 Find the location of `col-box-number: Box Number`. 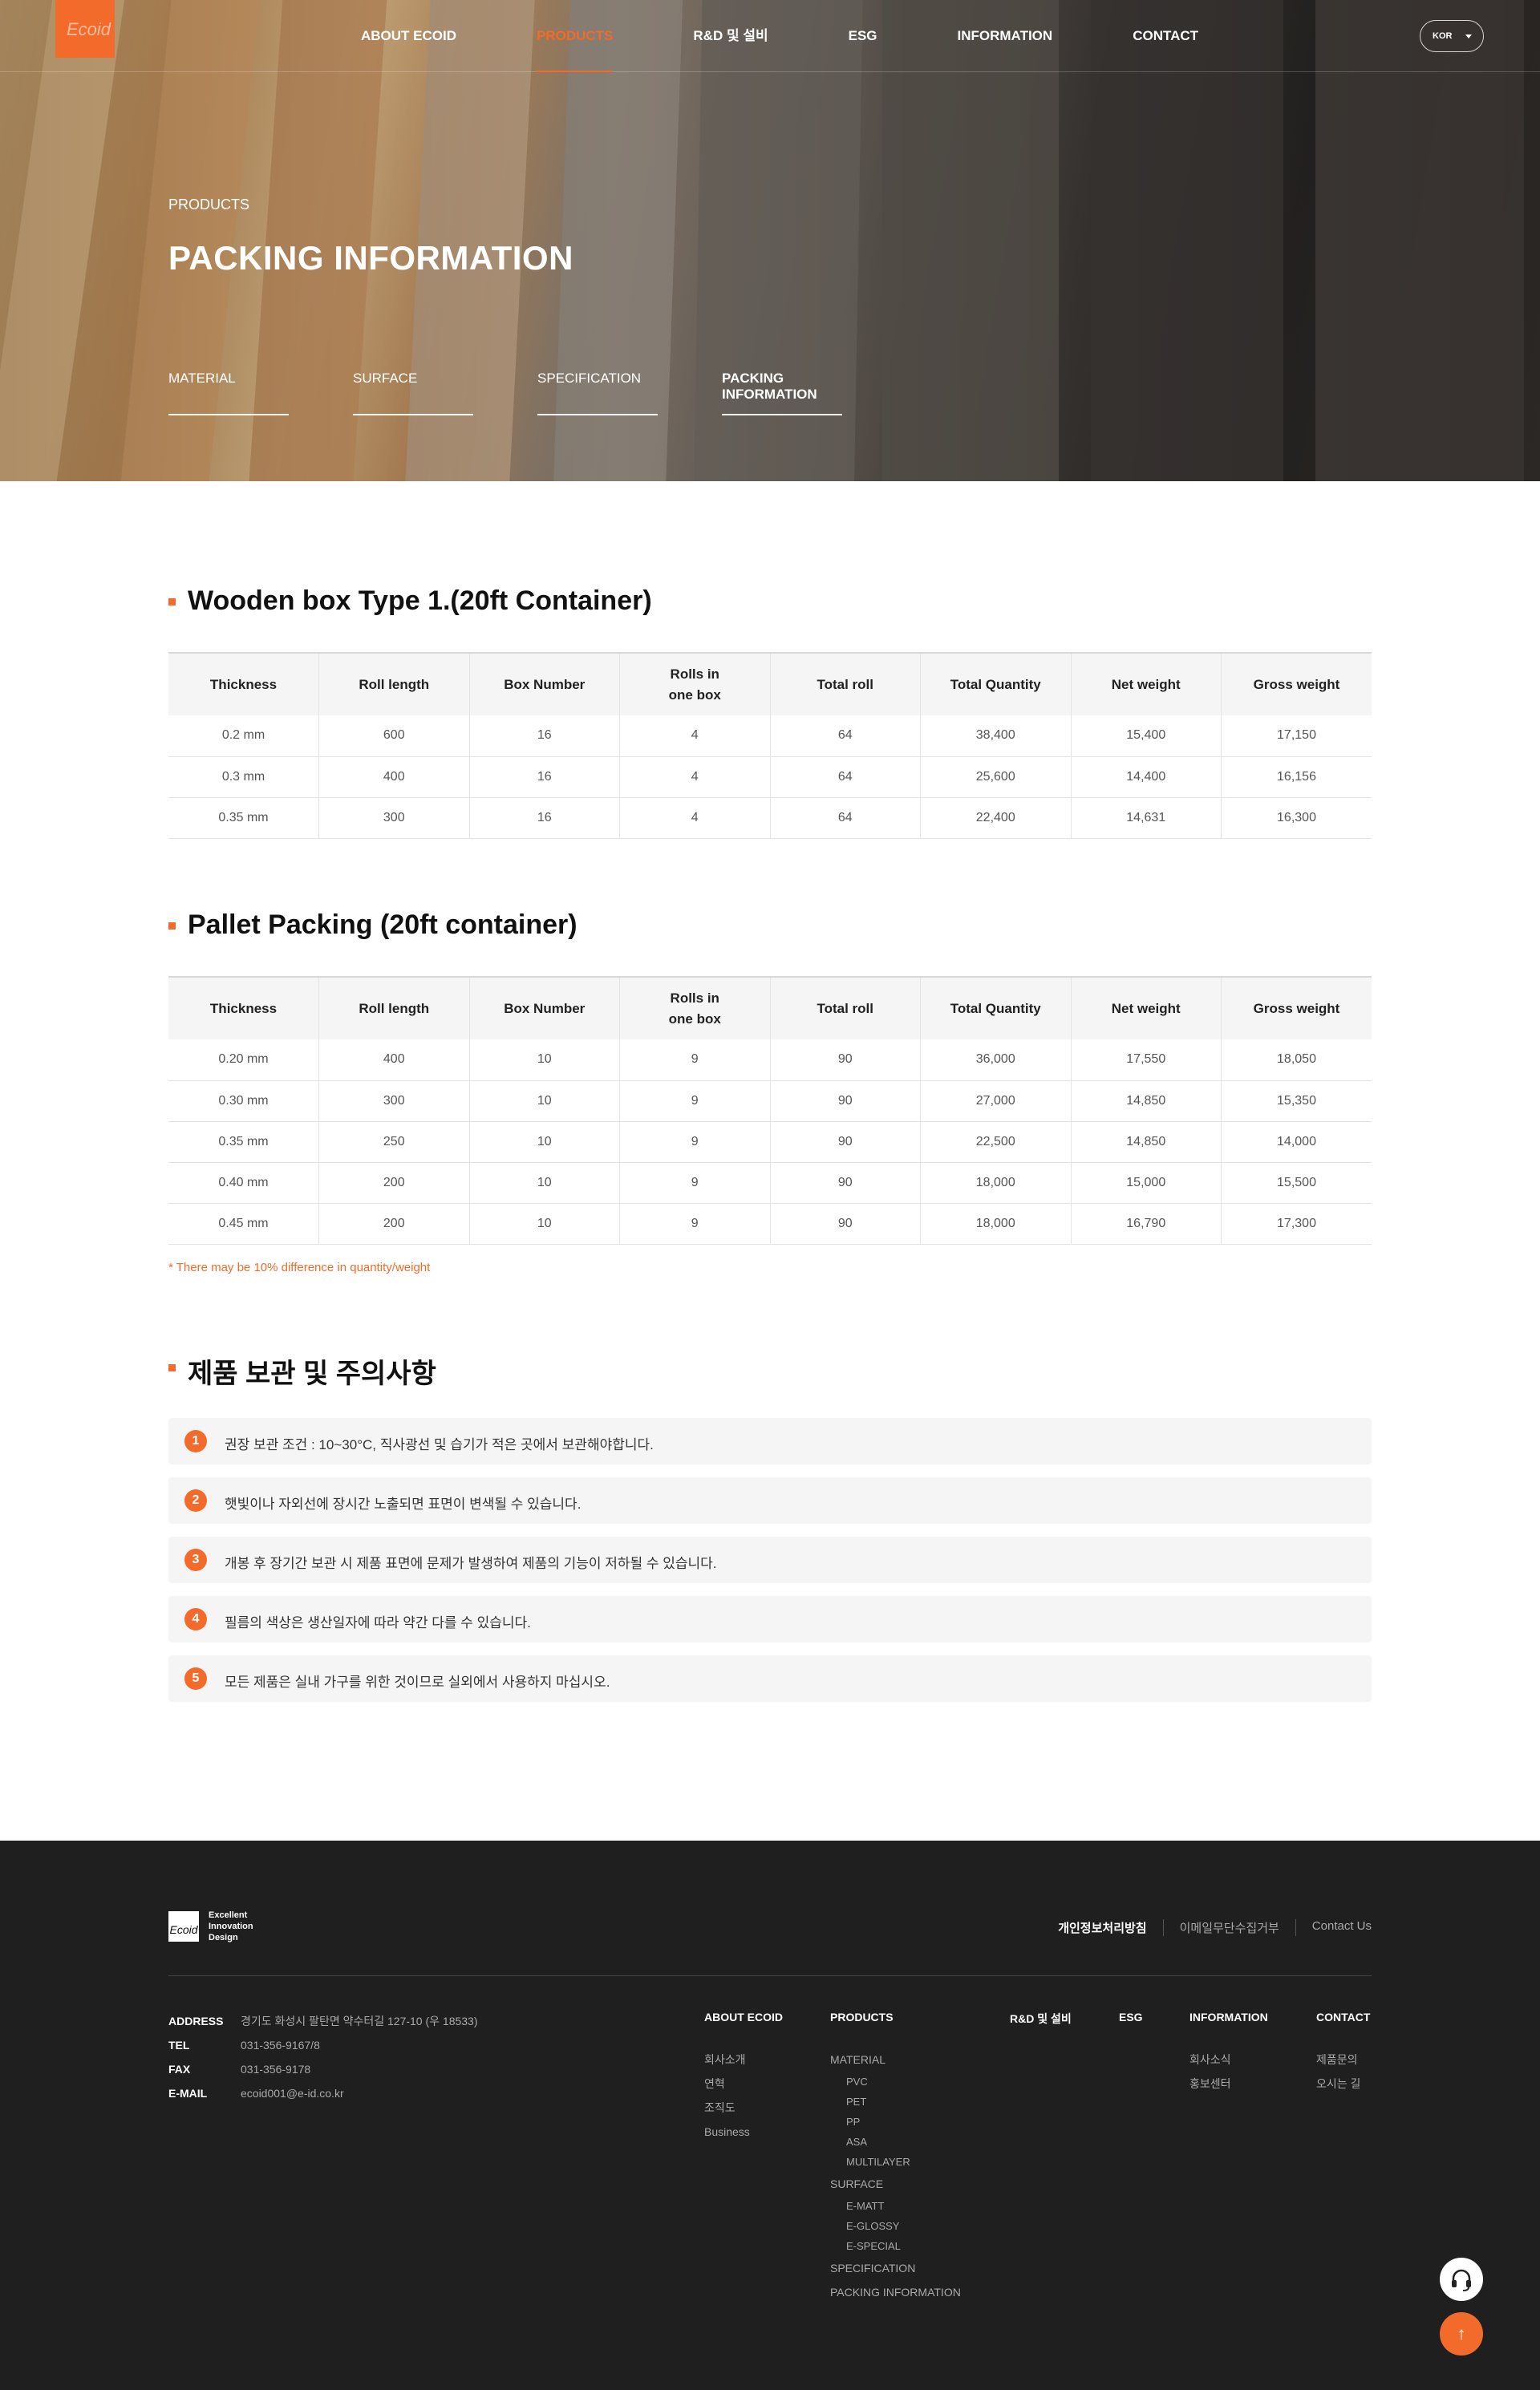

col-box-number: Box Number is located at coordinates (544, 1007).